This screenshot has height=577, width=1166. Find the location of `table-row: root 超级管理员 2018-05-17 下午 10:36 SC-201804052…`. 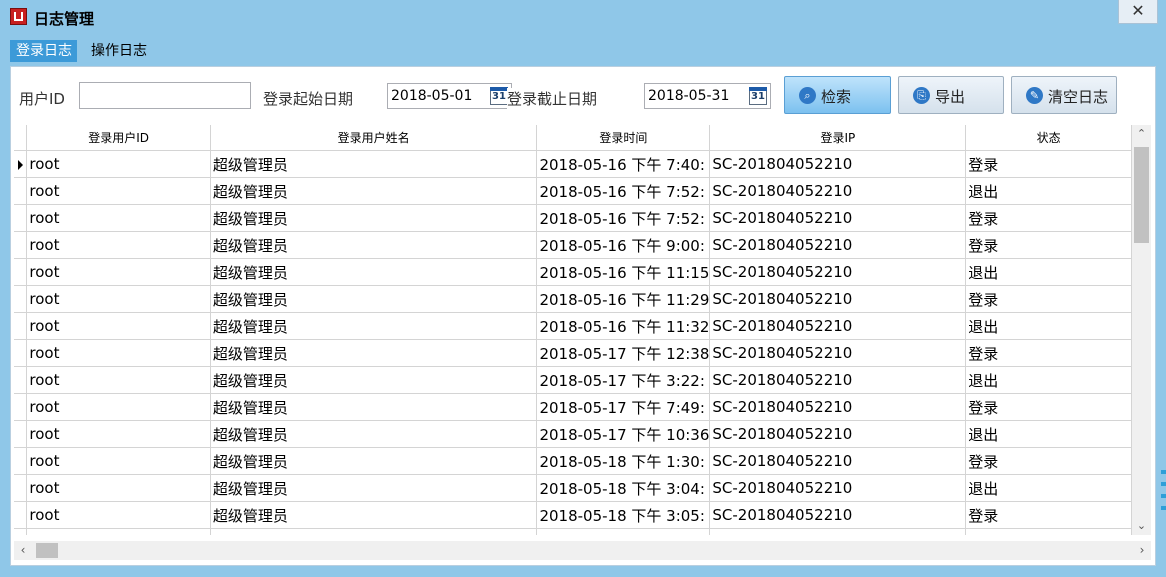

table-row: root 超级管理员 2018-05-17 下午 10:36 SC-201804052… is located at coordinates (573, 434).